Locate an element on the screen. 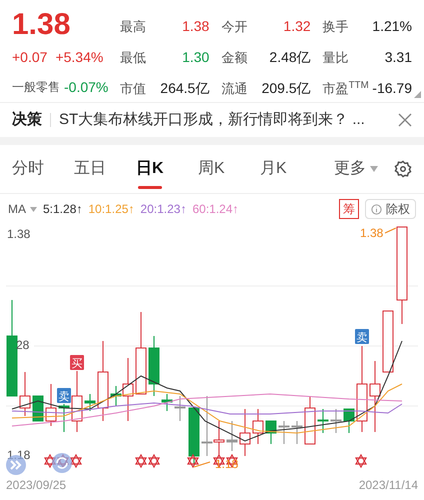 Image resolution: width=424 pixels, height=500 pixels. stat-label: 市盈$^{TTM}$ is located at coordinates (345, 88).